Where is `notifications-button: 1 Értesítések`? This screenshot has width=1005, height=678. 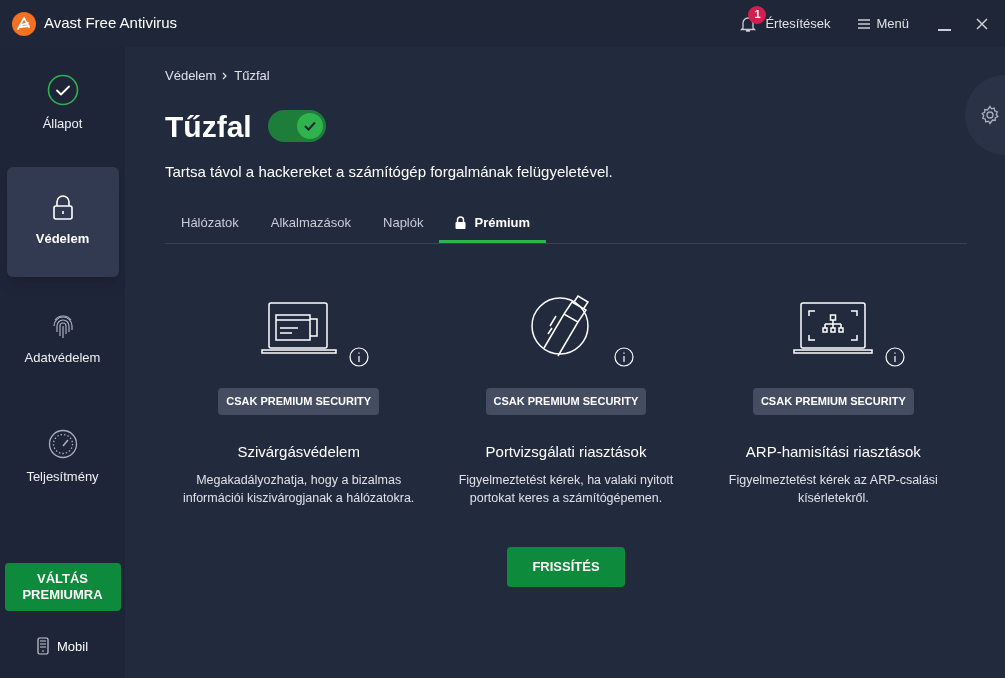 notifications-button: 1 Értesítések is located at coordinates (785, 23).